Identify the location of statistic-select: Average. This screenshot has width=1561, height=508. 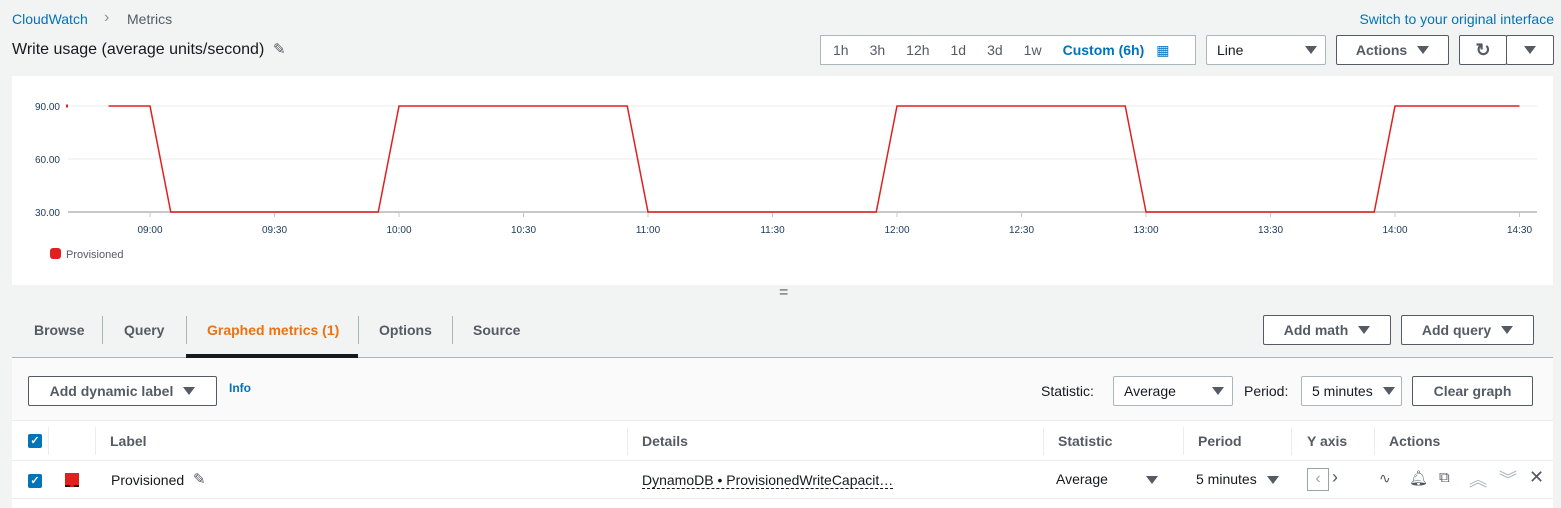
(1173, 391).